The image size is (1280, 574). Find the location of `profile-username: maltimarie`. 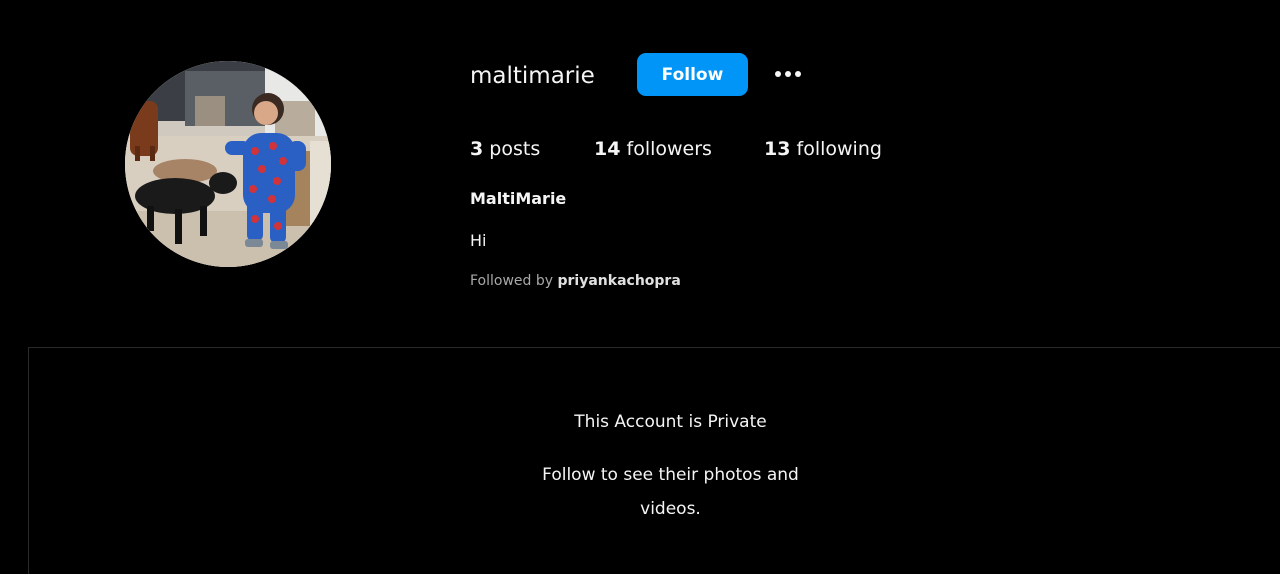

profile-username: maltimarie is located at coordinates (532, 76).